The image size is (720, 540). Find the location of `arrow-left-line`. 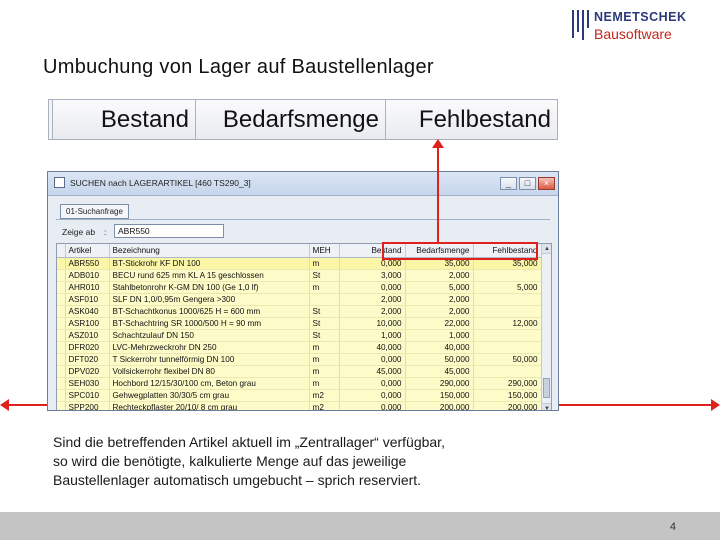

arrow-left-line is located at coordinates (27, 405).